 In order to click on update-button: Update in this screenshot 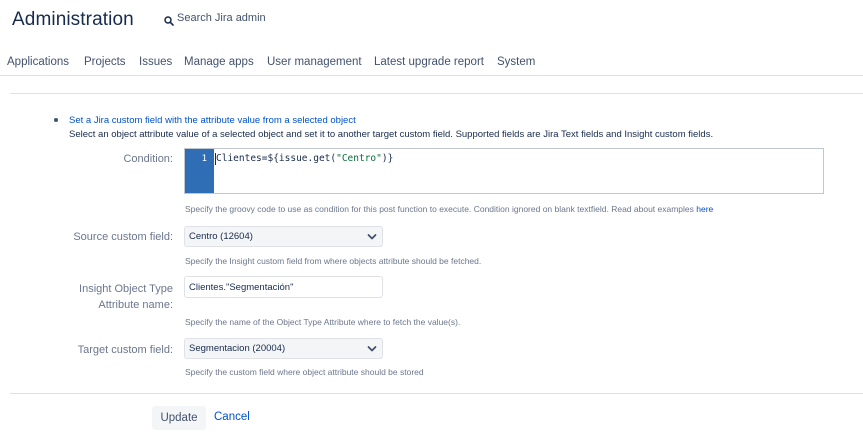, I will do `click(179, 418)`.